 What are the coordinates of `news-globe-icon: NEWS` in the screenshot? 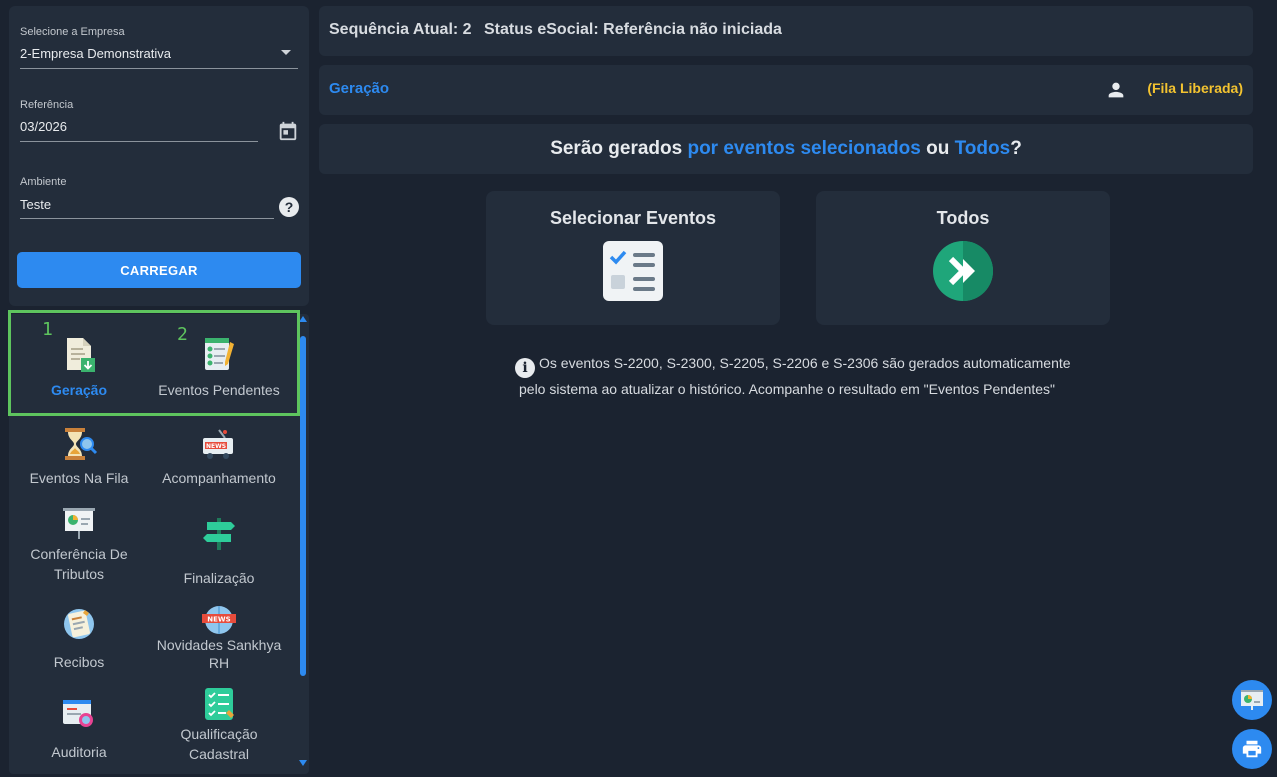 It's located at (219, 620).